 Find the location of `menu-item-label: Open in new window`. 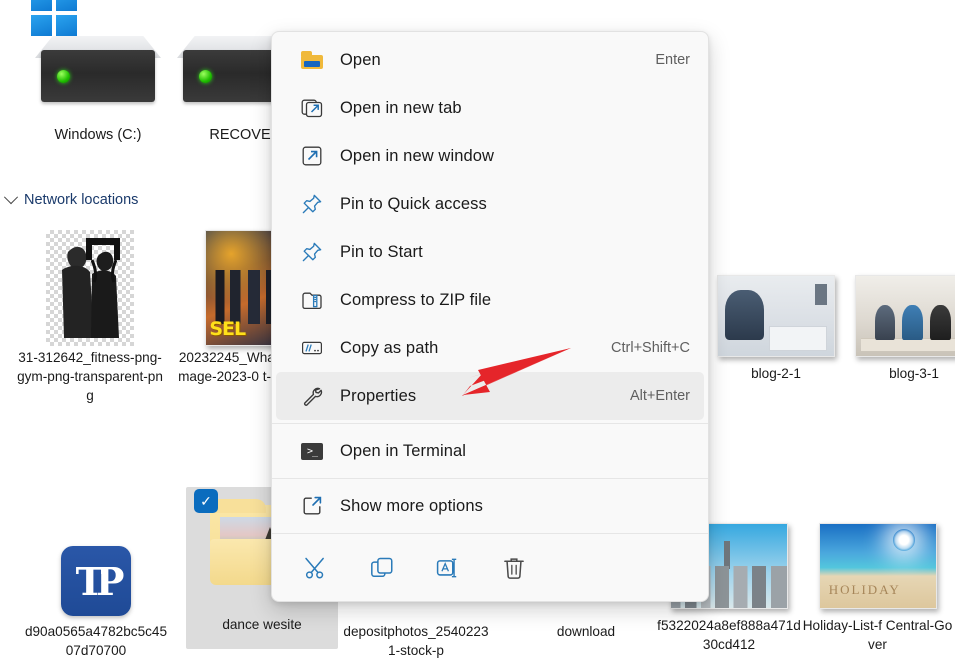

menu-item-label: Open in new window is located at coordinates (417, 155).